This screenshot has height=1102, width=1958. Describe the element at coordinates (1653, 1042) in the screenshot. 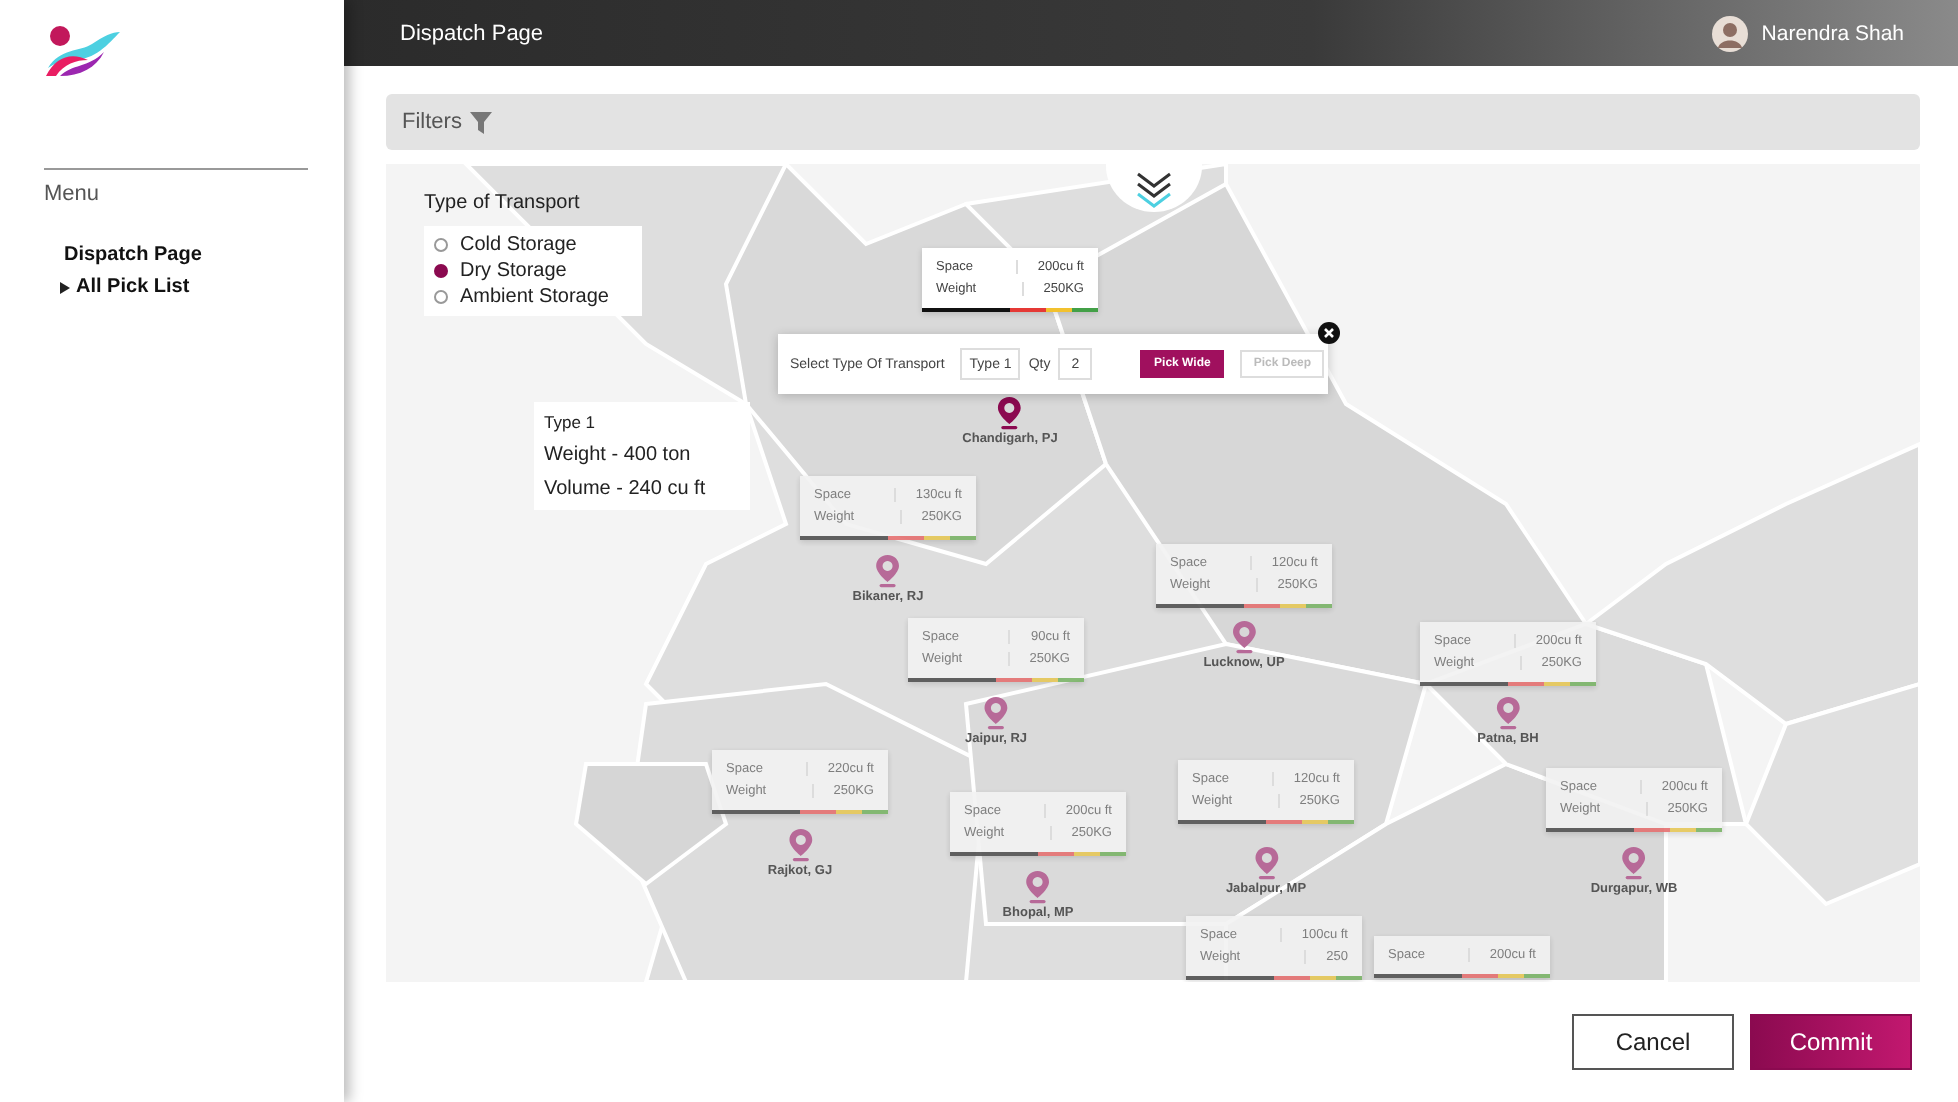

I see `cancel-button: Cancel` at that location.